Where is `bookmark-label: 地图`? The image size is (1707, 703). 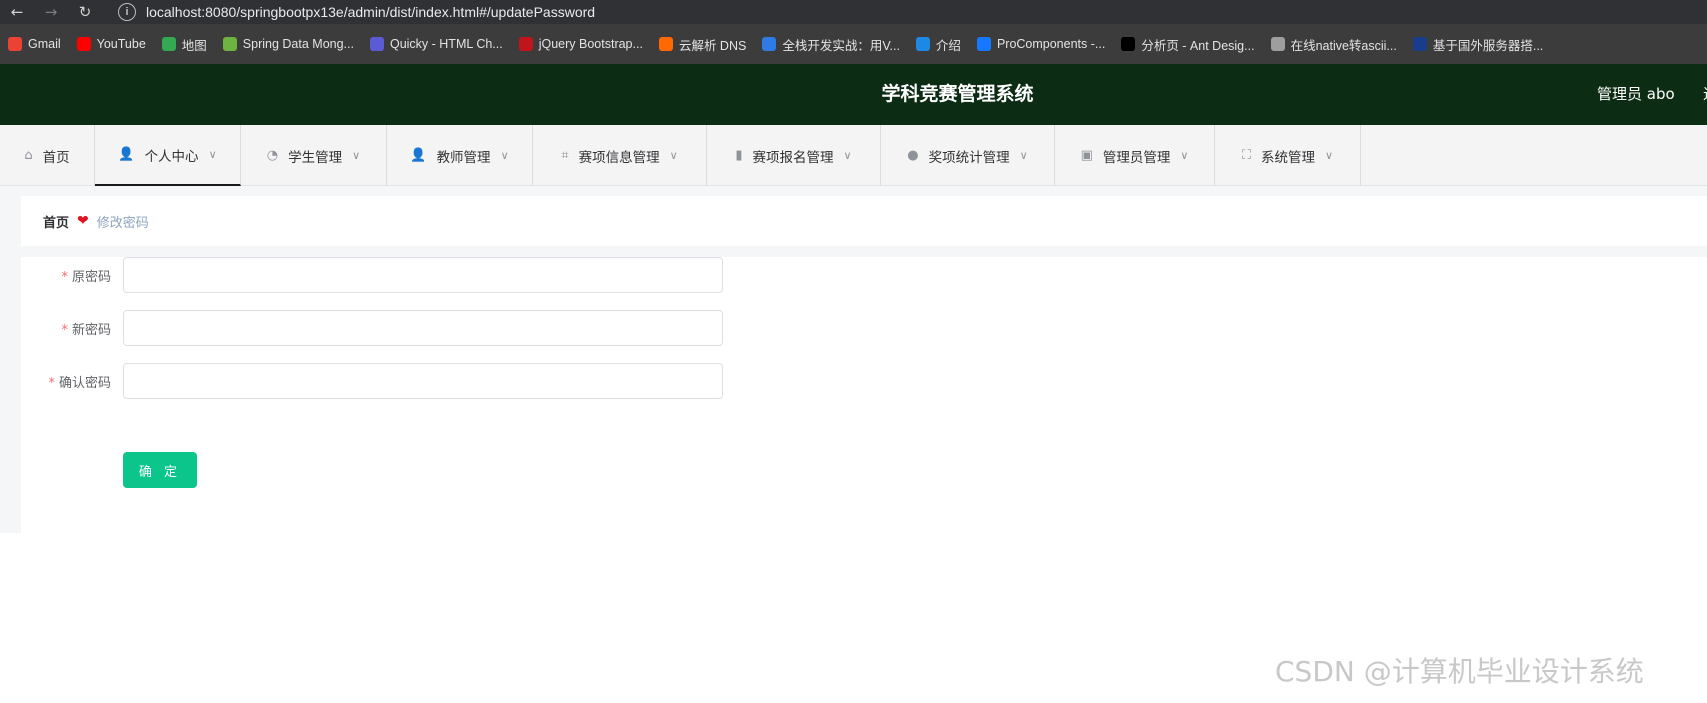
bookmark-label: 地图 is located at coordinates (194, 45).